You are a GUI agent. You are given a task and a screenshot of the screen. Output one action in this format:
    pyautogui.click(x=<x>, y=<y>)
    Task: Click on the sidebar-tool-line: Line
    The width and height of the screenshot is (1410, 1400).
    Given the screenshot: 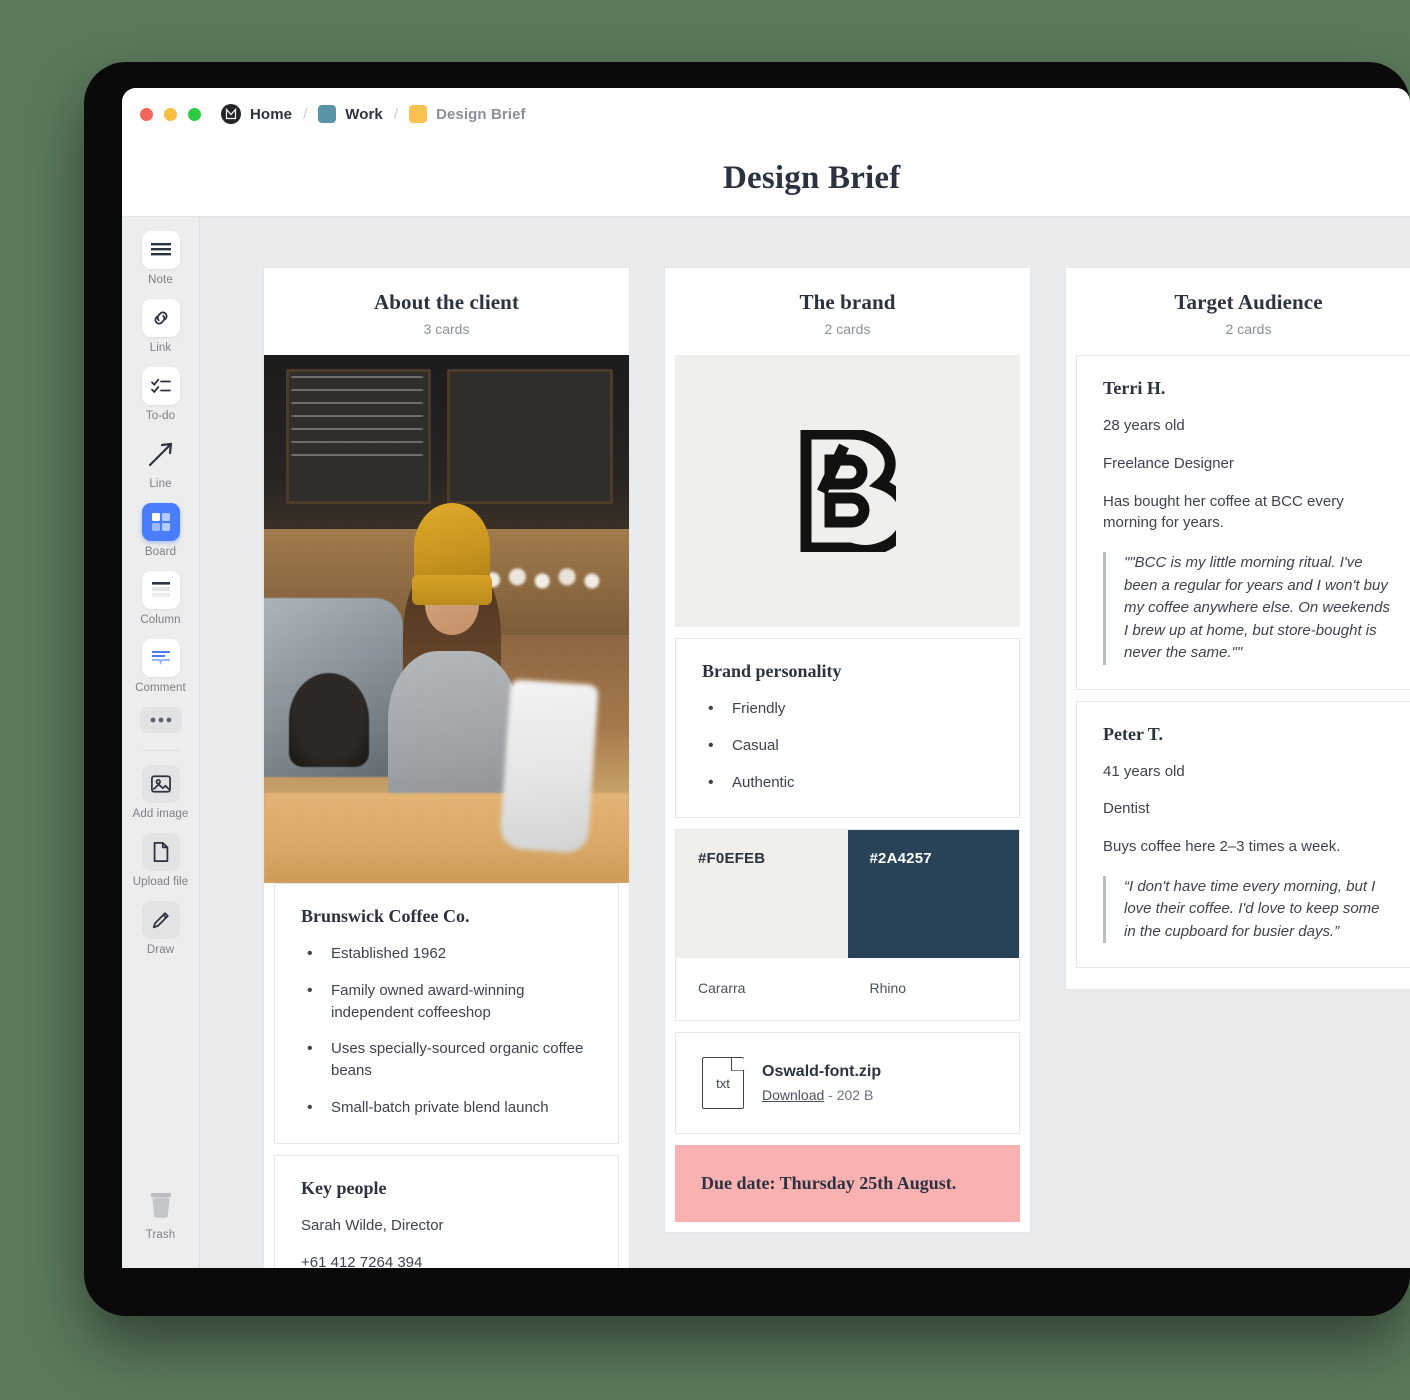 What is the action you would take?
    pyautogui.click(x=160, y=462)
    